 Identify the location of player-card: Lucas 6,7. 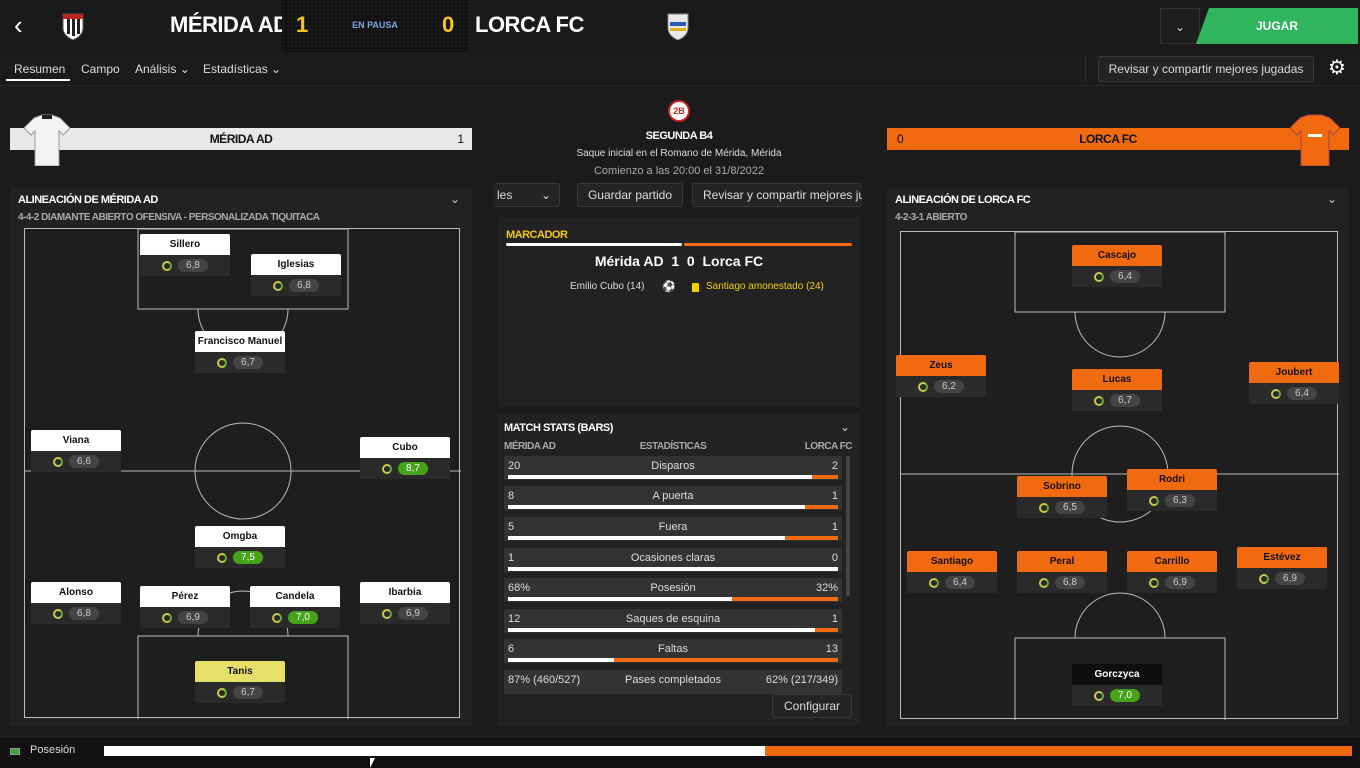
(1117, 390).